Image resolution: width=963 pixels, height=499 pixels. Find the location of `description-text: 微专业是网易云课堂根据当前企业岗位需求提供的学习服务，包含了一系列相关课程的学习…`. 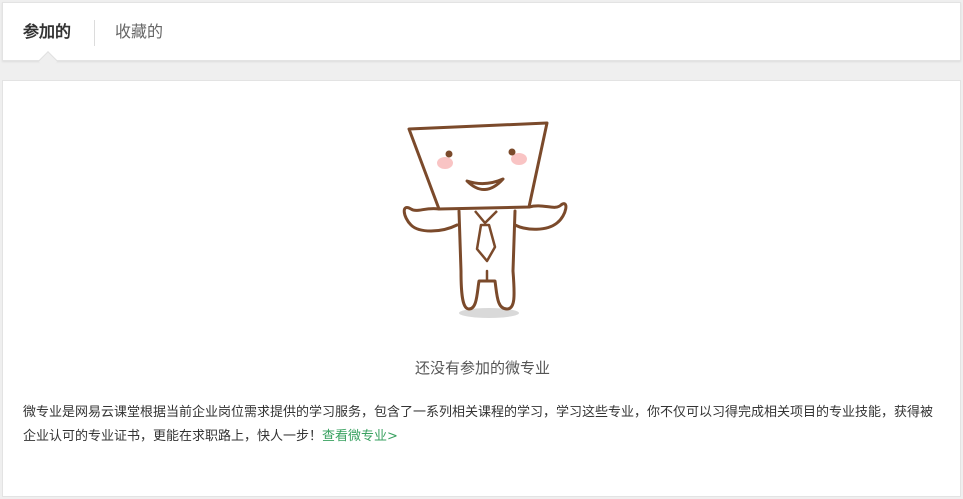

description-text: 微专业是网易云课堂根据当前企业岗位需求提供的学习服务，包含了一系列相关课程的学习… is located at coordinates (478, 424).